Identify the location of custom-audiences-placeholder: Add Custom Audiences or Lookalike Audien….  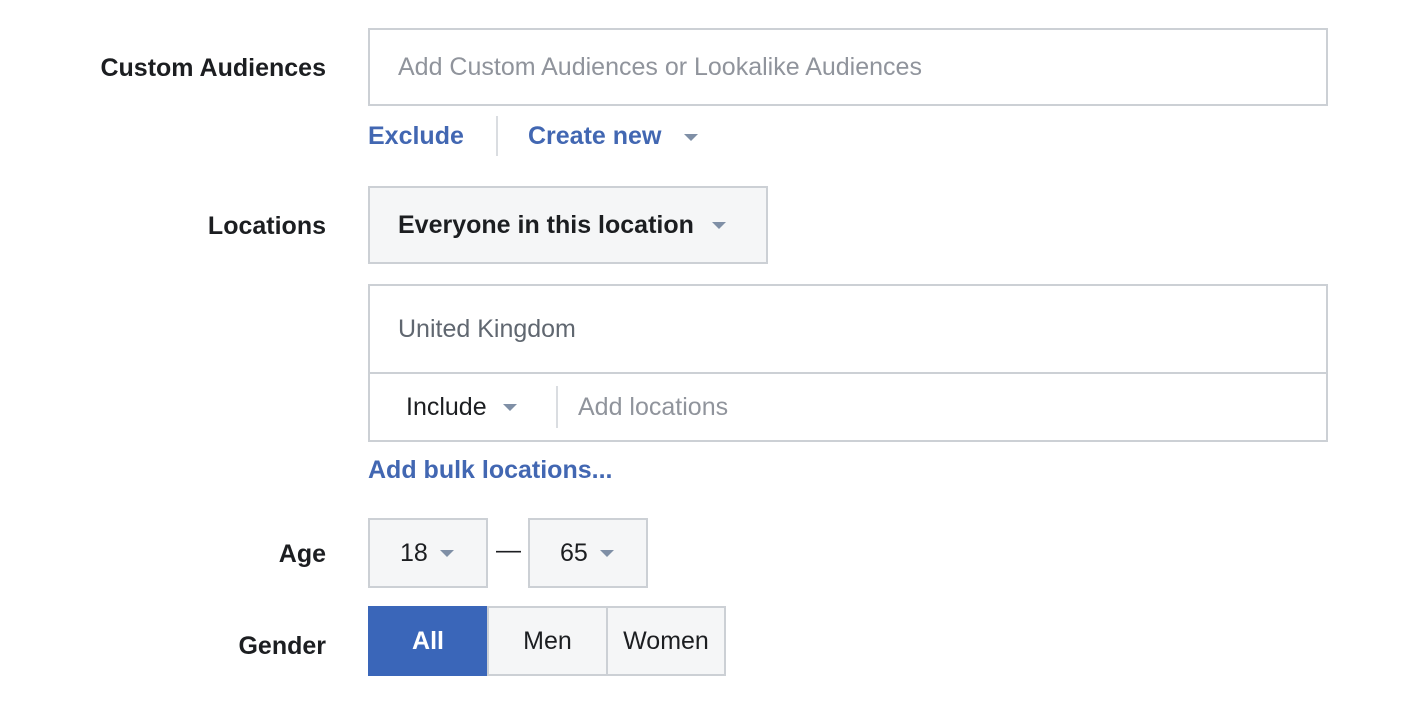
(660, 66).